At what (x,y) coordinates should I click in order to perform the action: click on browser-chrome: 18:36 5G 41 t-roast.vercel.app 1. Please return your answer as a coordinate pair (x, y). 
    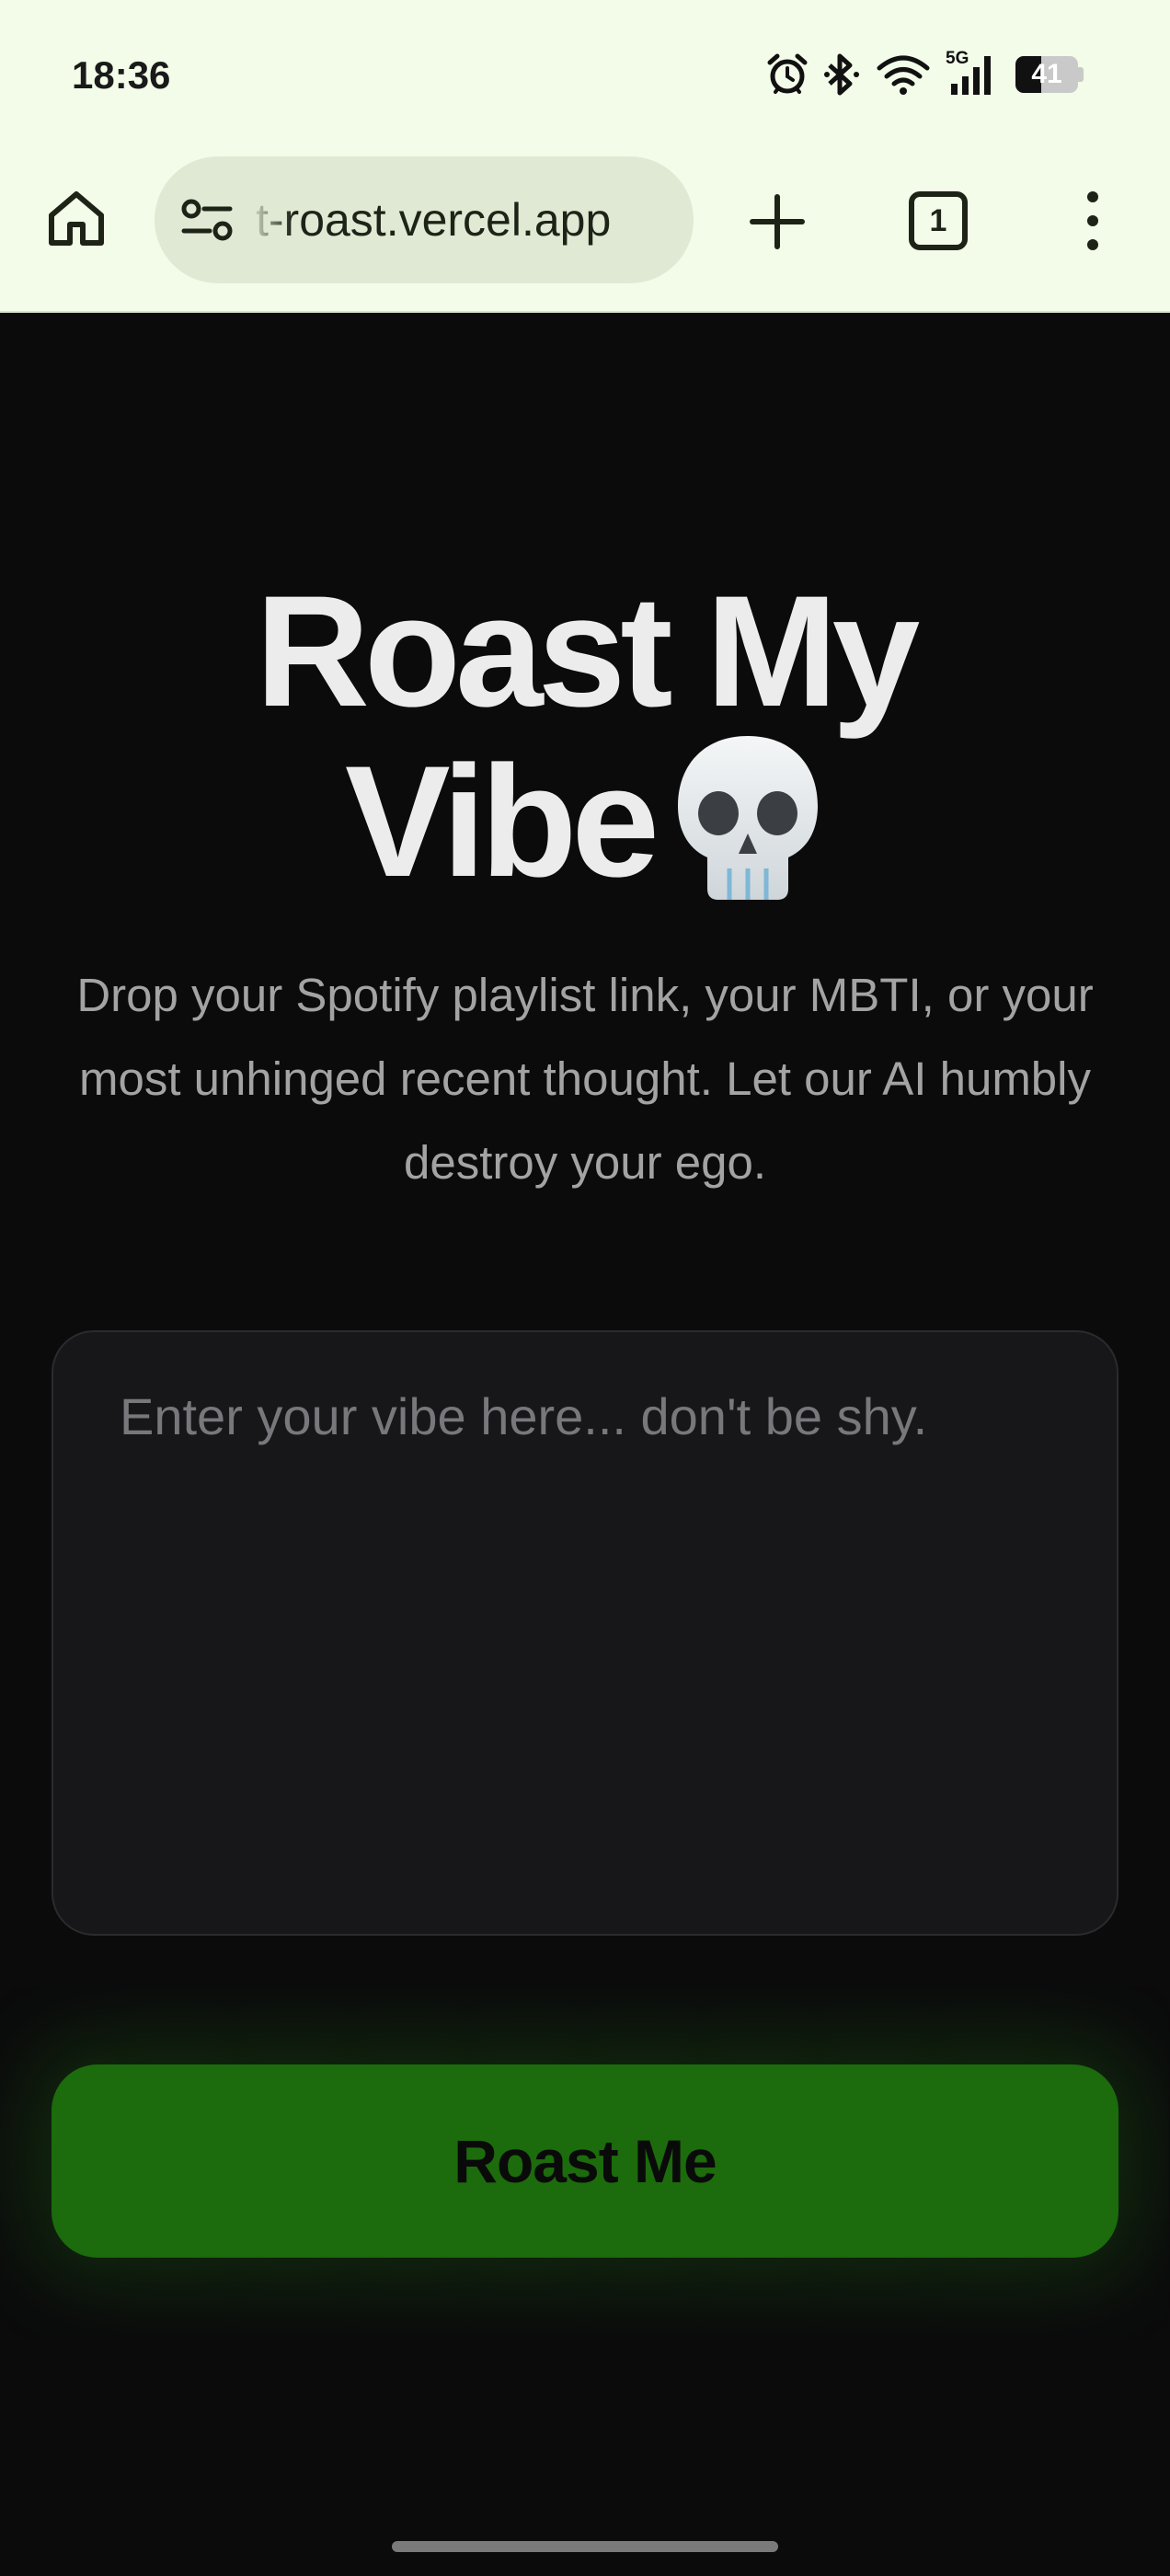
    Looking at the image, I should click on (585, 156).